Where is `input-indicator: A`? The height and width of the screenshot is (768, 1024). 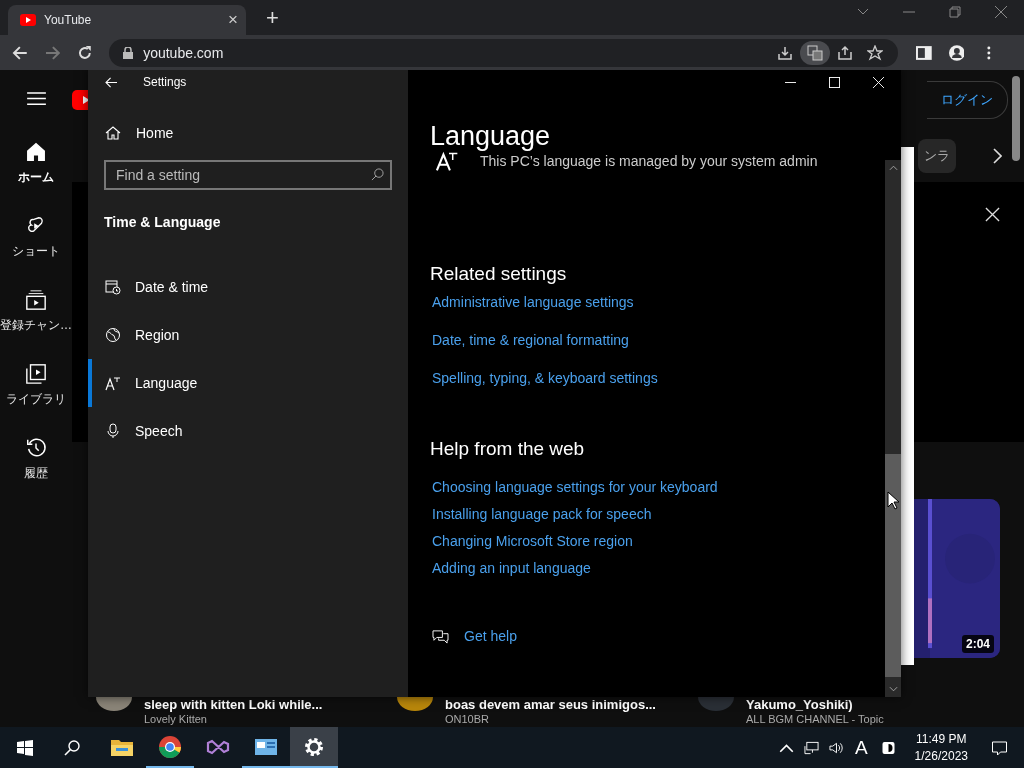
input-indicator: A is located at coordinates (861, 747).